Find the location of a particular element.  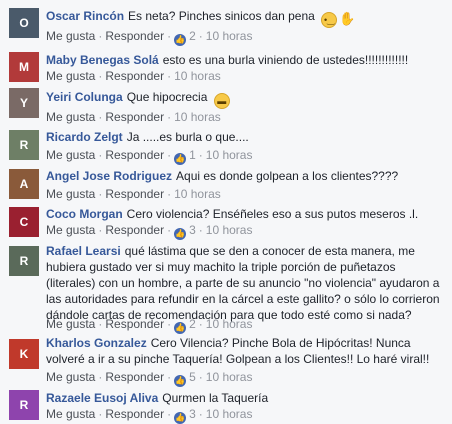

comment-author: Oscar Rincón is located at coordinates (85, 16).